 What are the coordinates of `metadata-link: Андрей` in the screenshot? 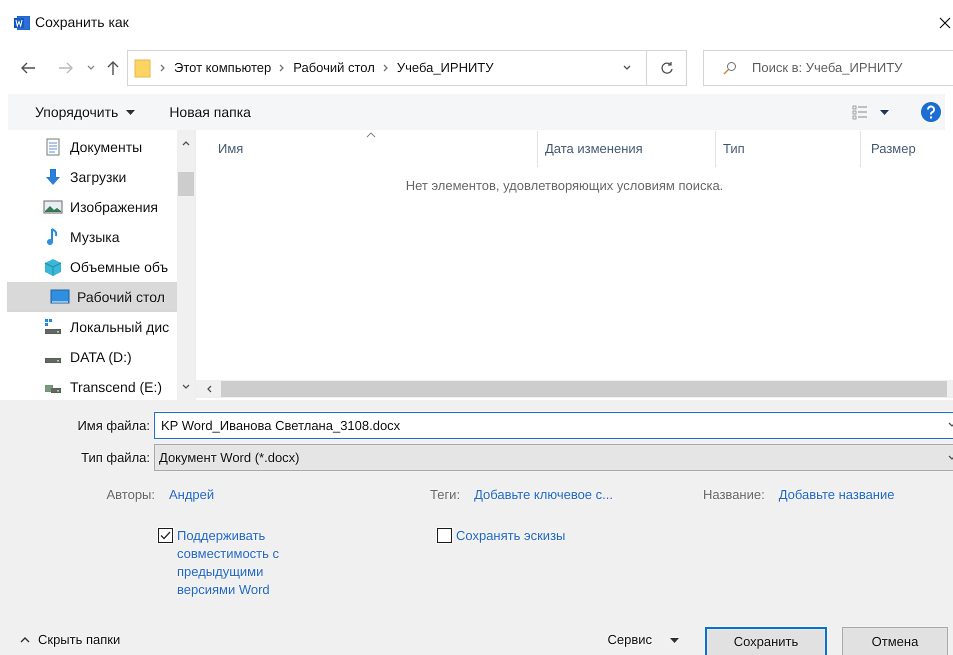 It's located at (191, 494).